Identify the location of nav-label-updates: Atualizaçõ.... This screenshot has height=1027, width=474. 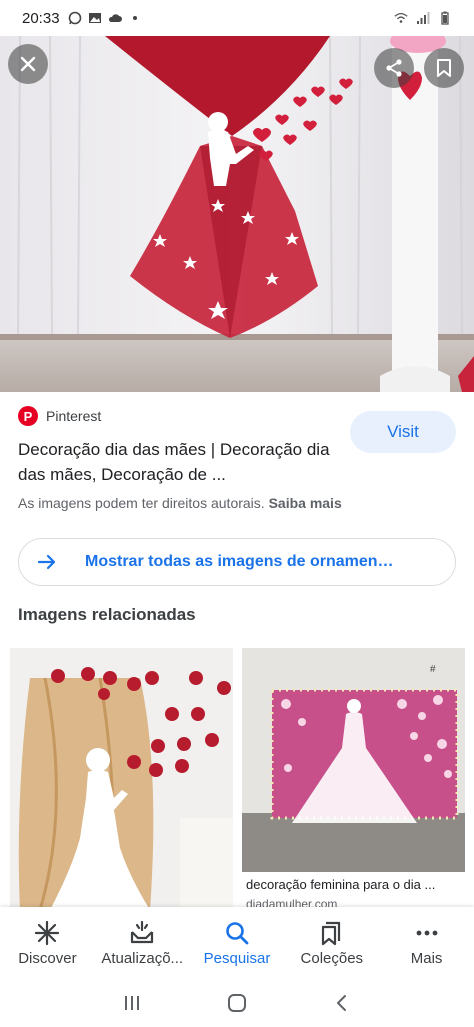
(142, 958).